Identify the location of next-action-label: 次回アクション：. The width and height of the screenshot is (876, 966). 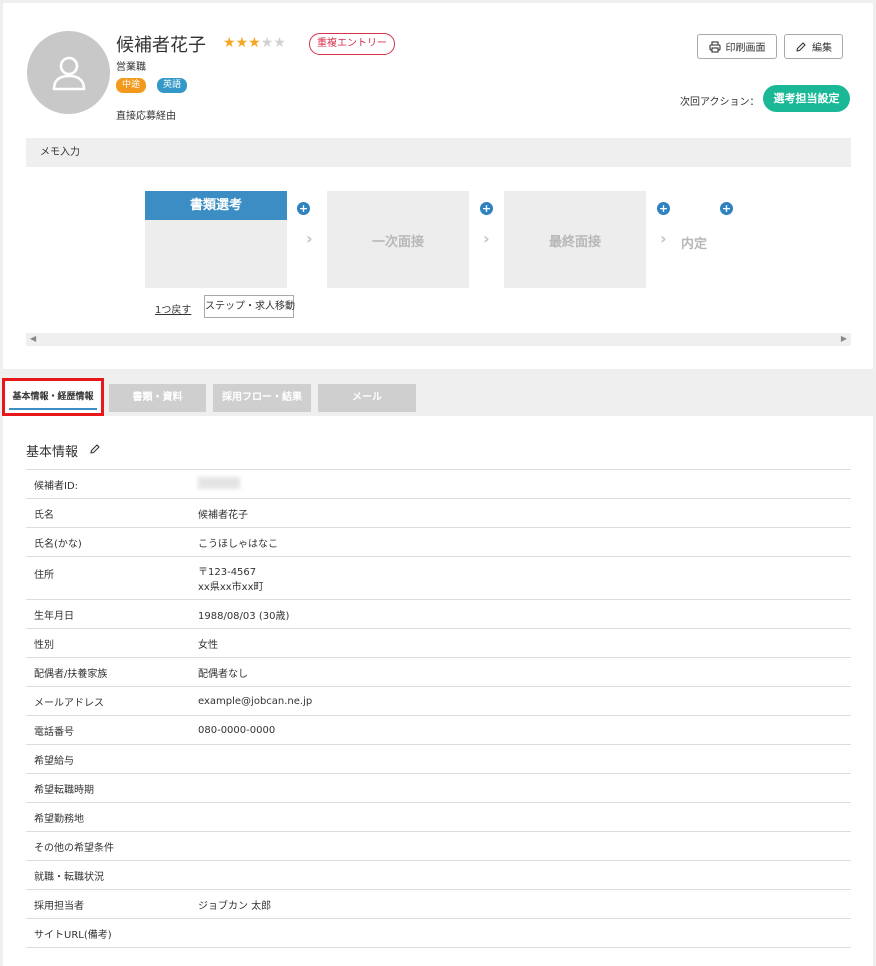
(720, 102).